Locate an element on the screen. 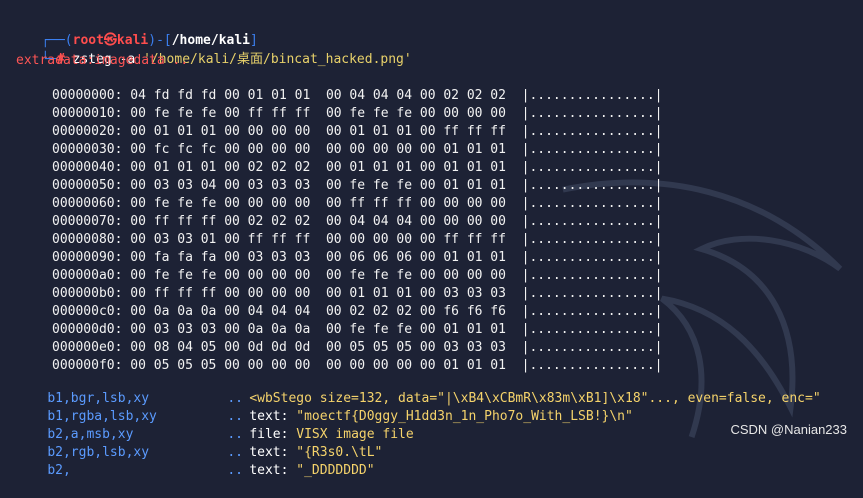 Image resolution: width=863 pixels, height=498 pixels. csdn-watermark: CSDN @Nanian233 is located at coordinates (788, 429).